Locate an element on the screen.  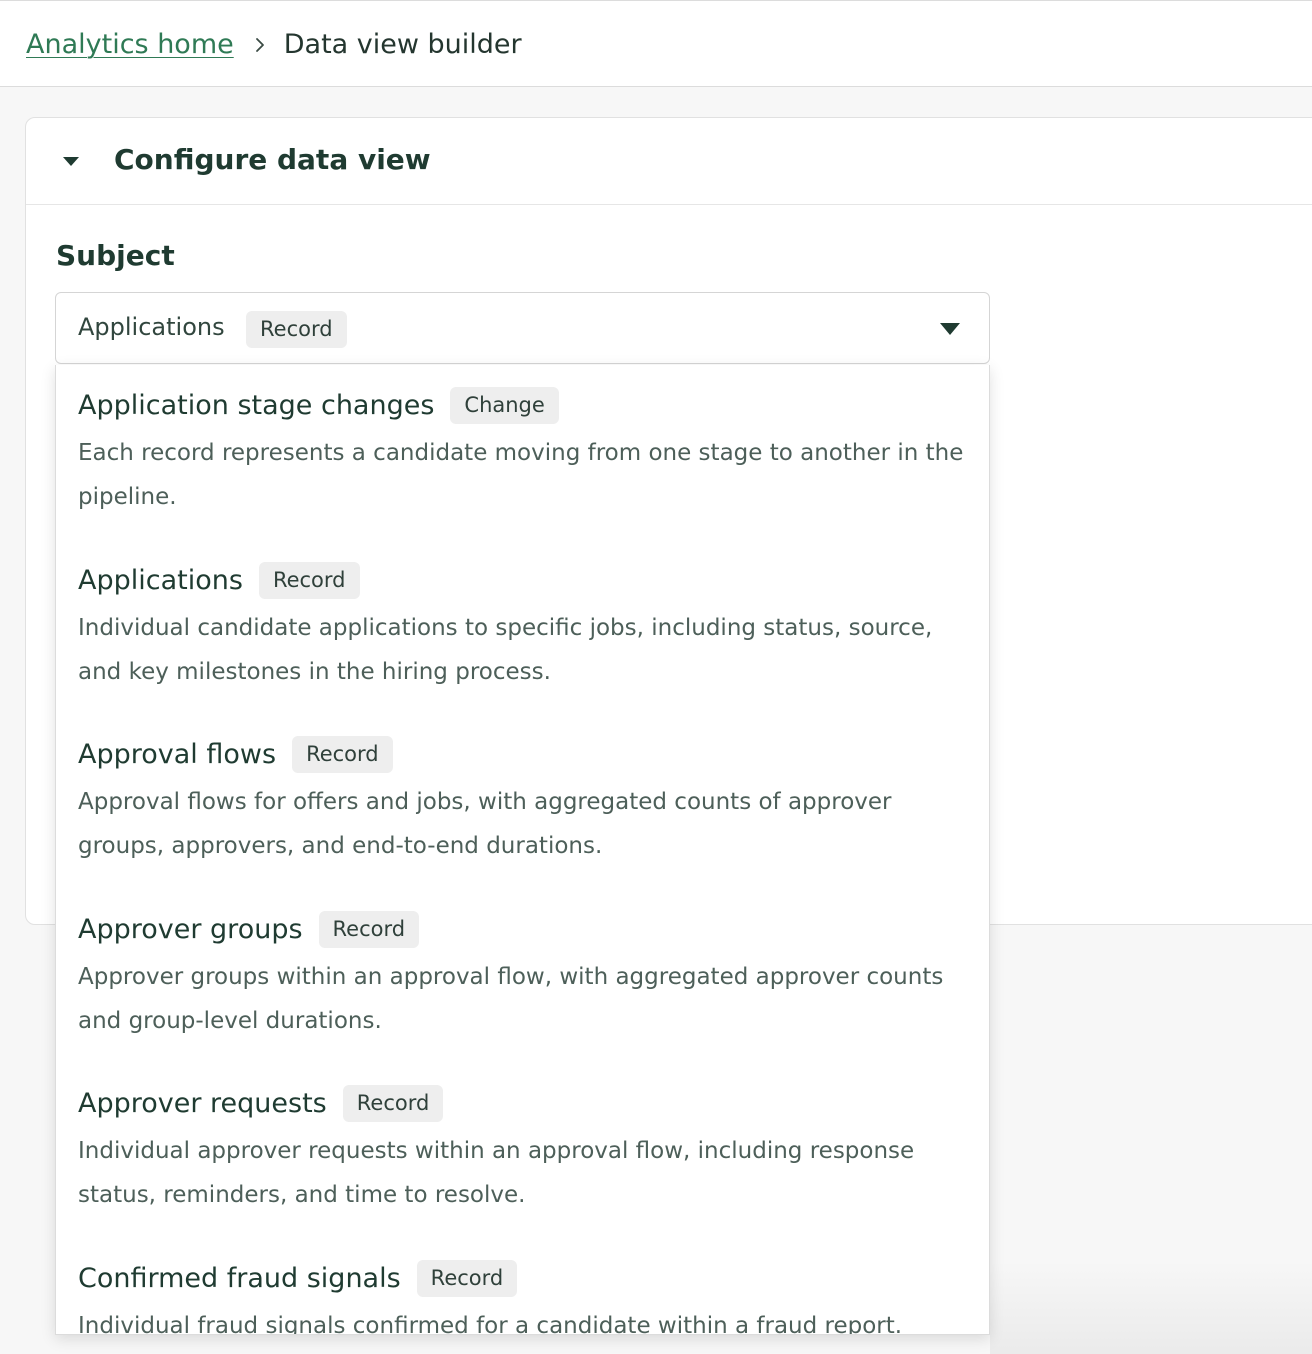
chevron-right-icon is located at coordinates (260, 45).